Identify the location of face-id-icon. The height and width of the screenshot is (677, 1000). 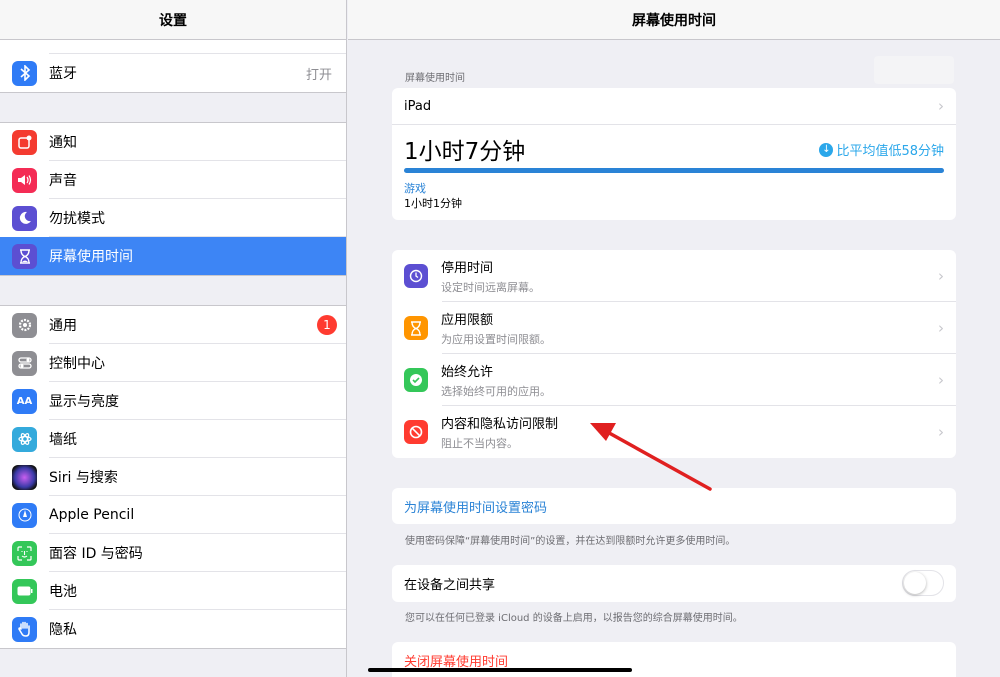
(24, 553).